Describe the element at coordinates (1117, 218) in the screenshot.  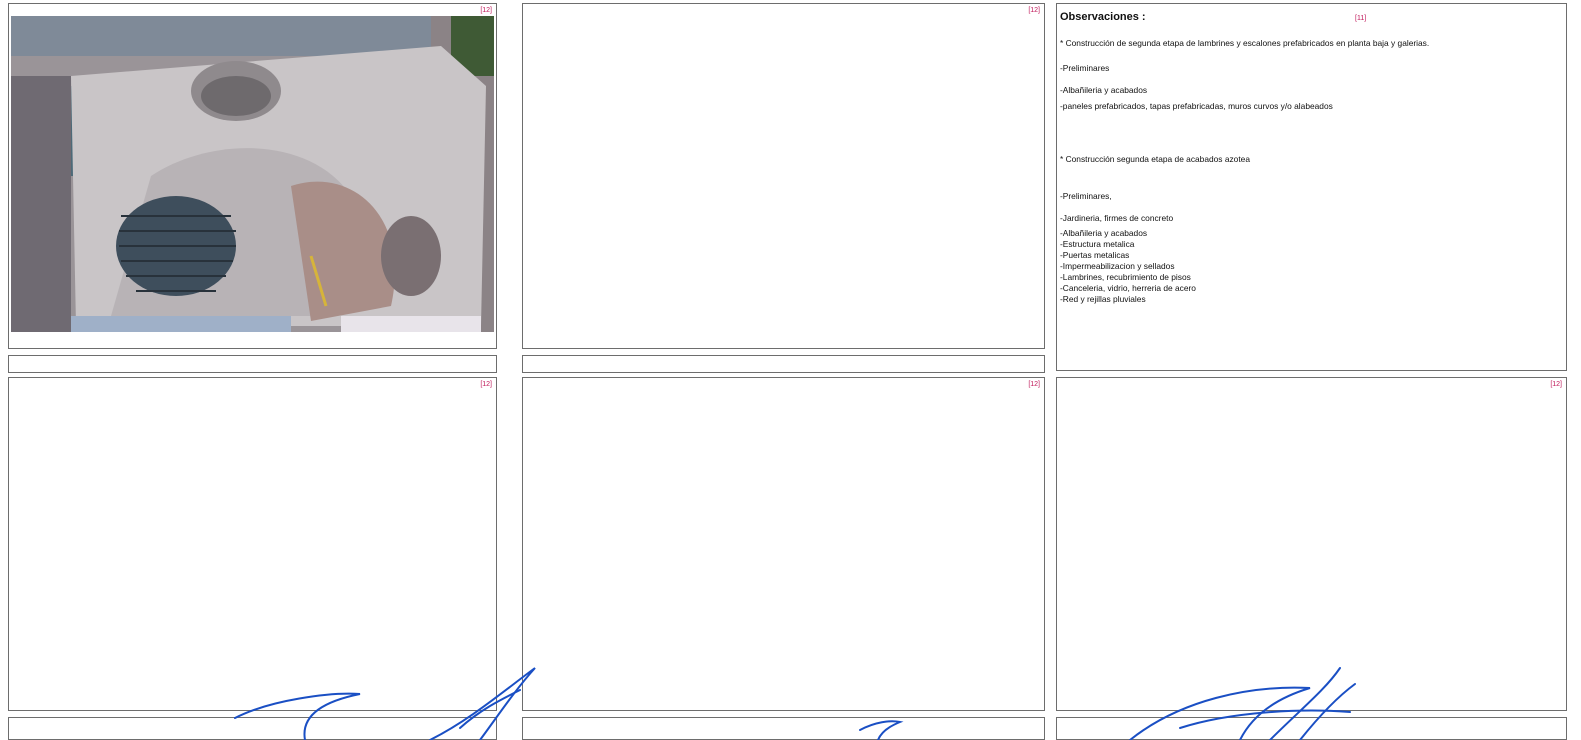
I see `obs-line: -Jardineria, firmes de concreto` at that location.